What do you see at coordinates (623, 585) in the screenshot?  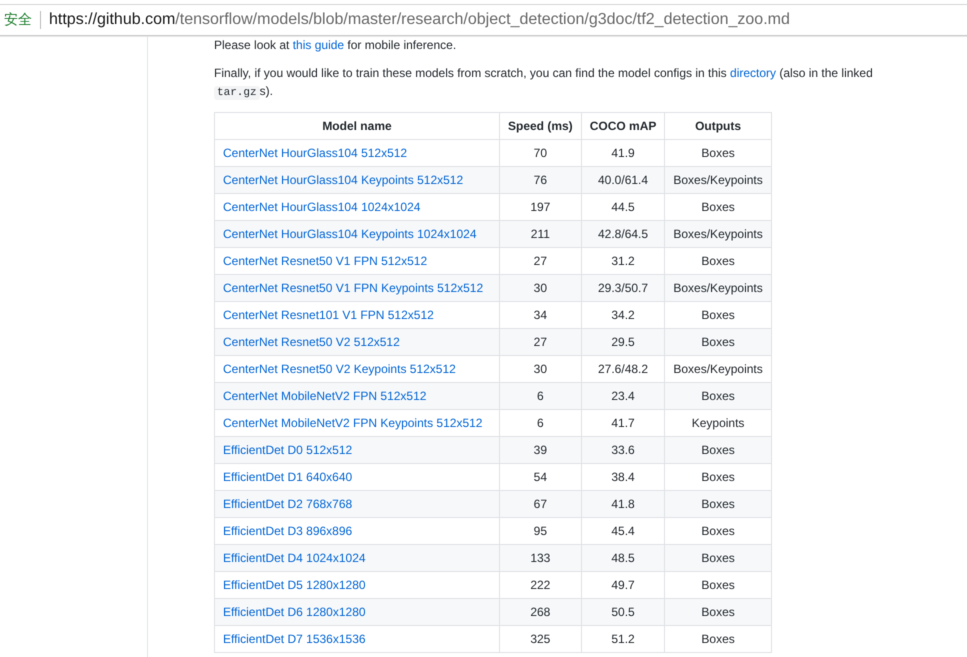 I see `table-cell: 49.7` at bounding box center [623, 585].